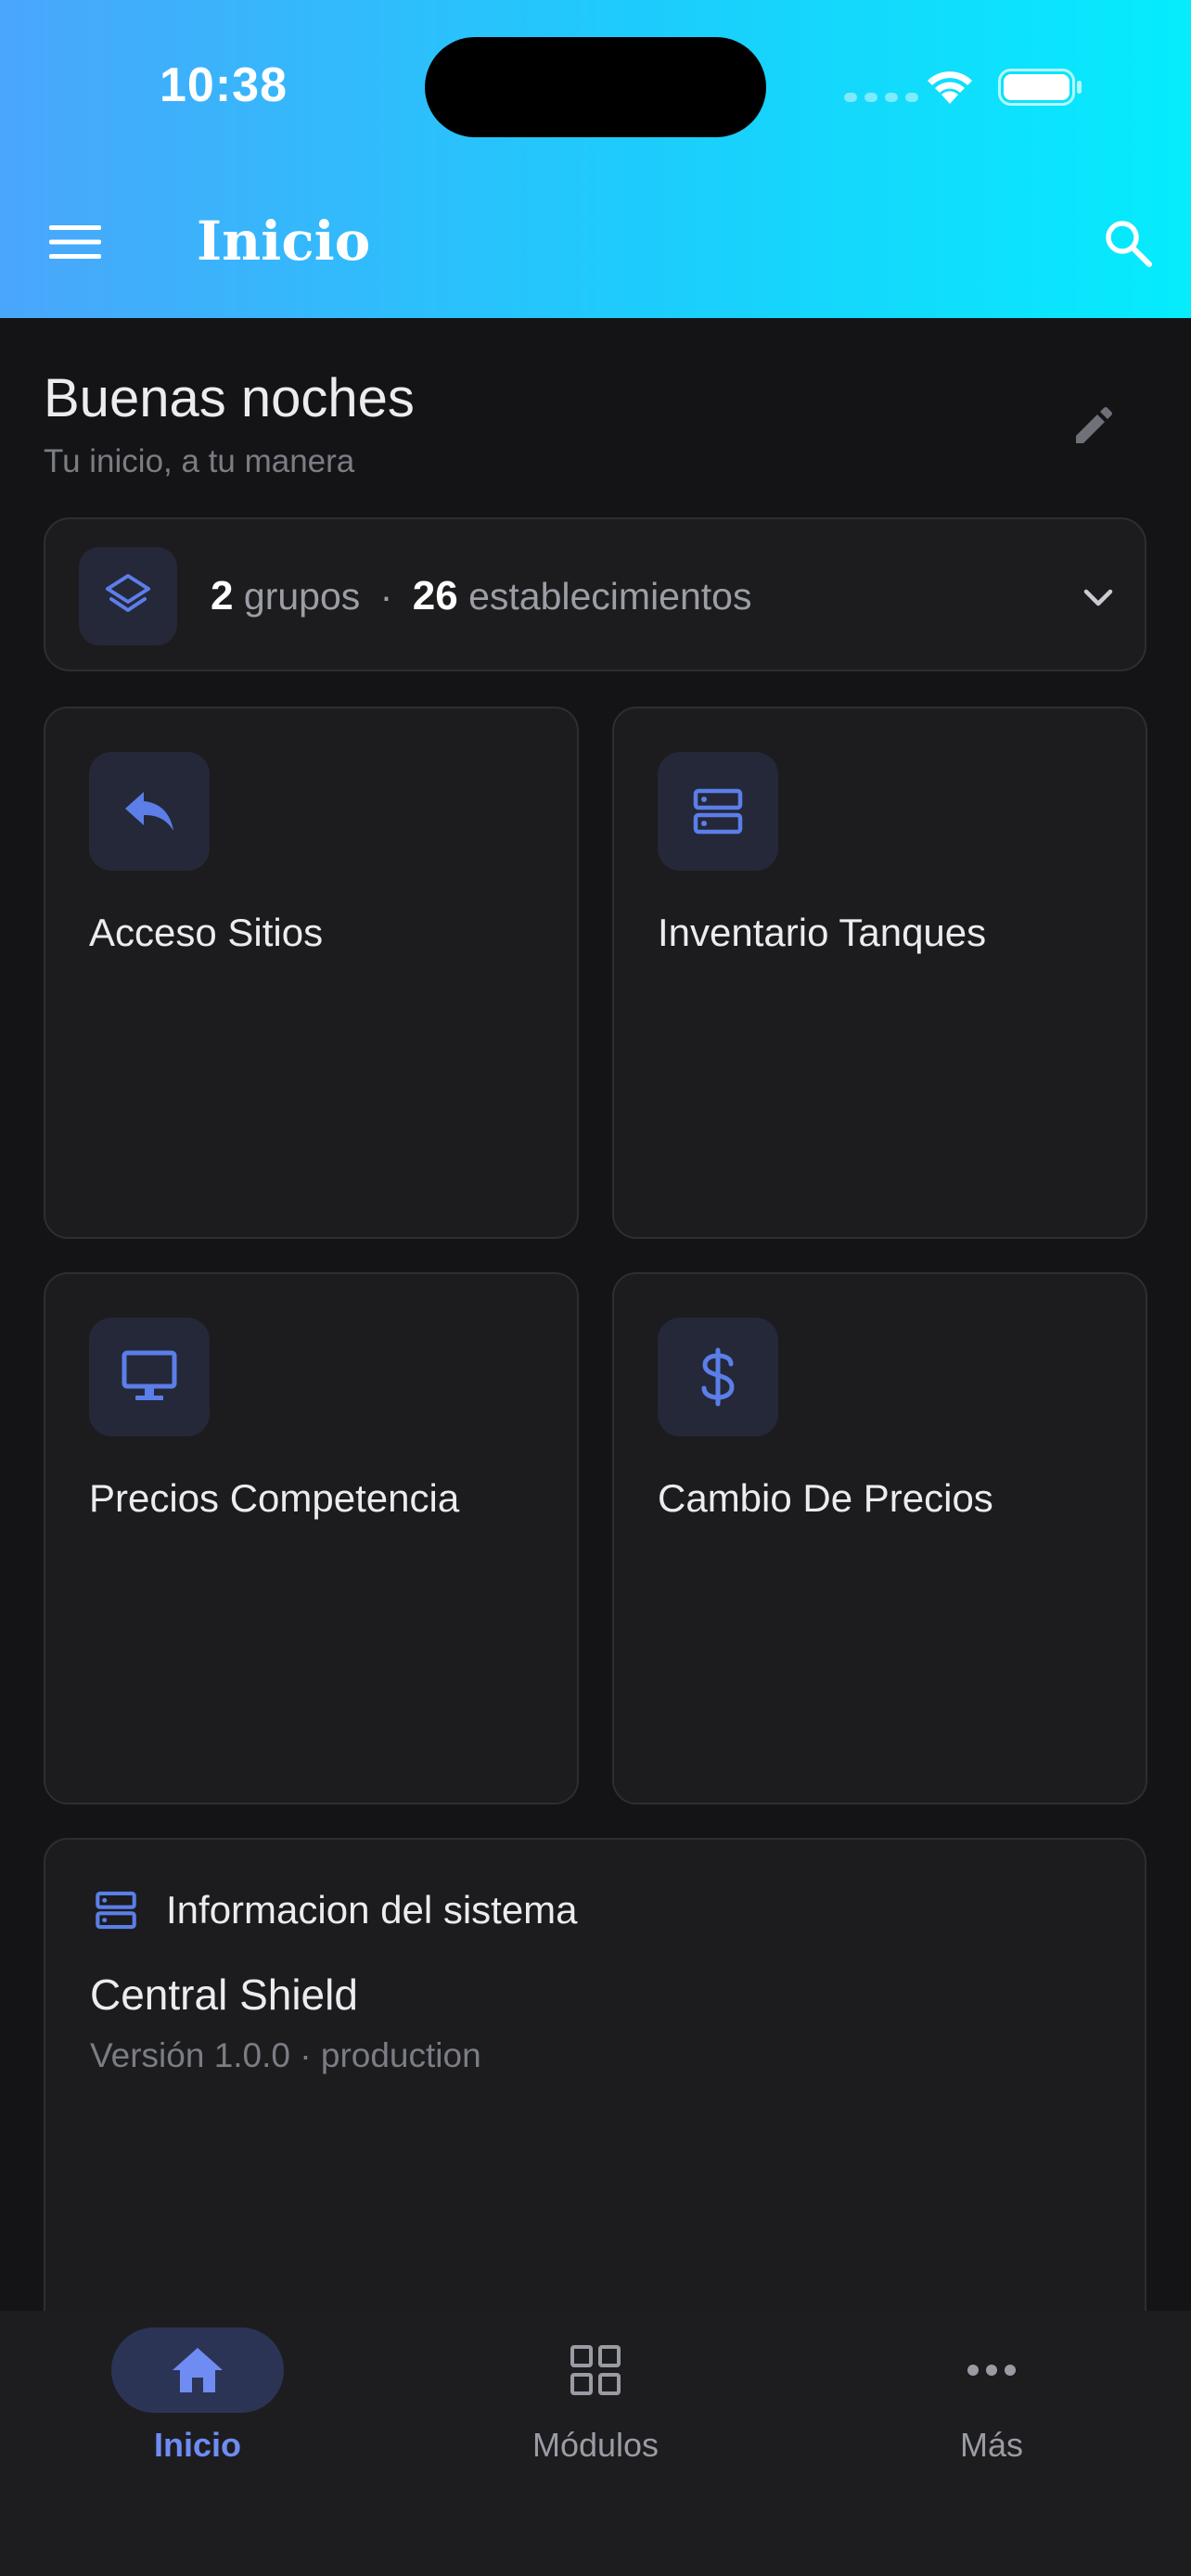 The width and height of the screenshot is (1191, 2576). Describe the element at coordinates (222, 595) in the screenshot. I see `groups-count: 2` at that location.